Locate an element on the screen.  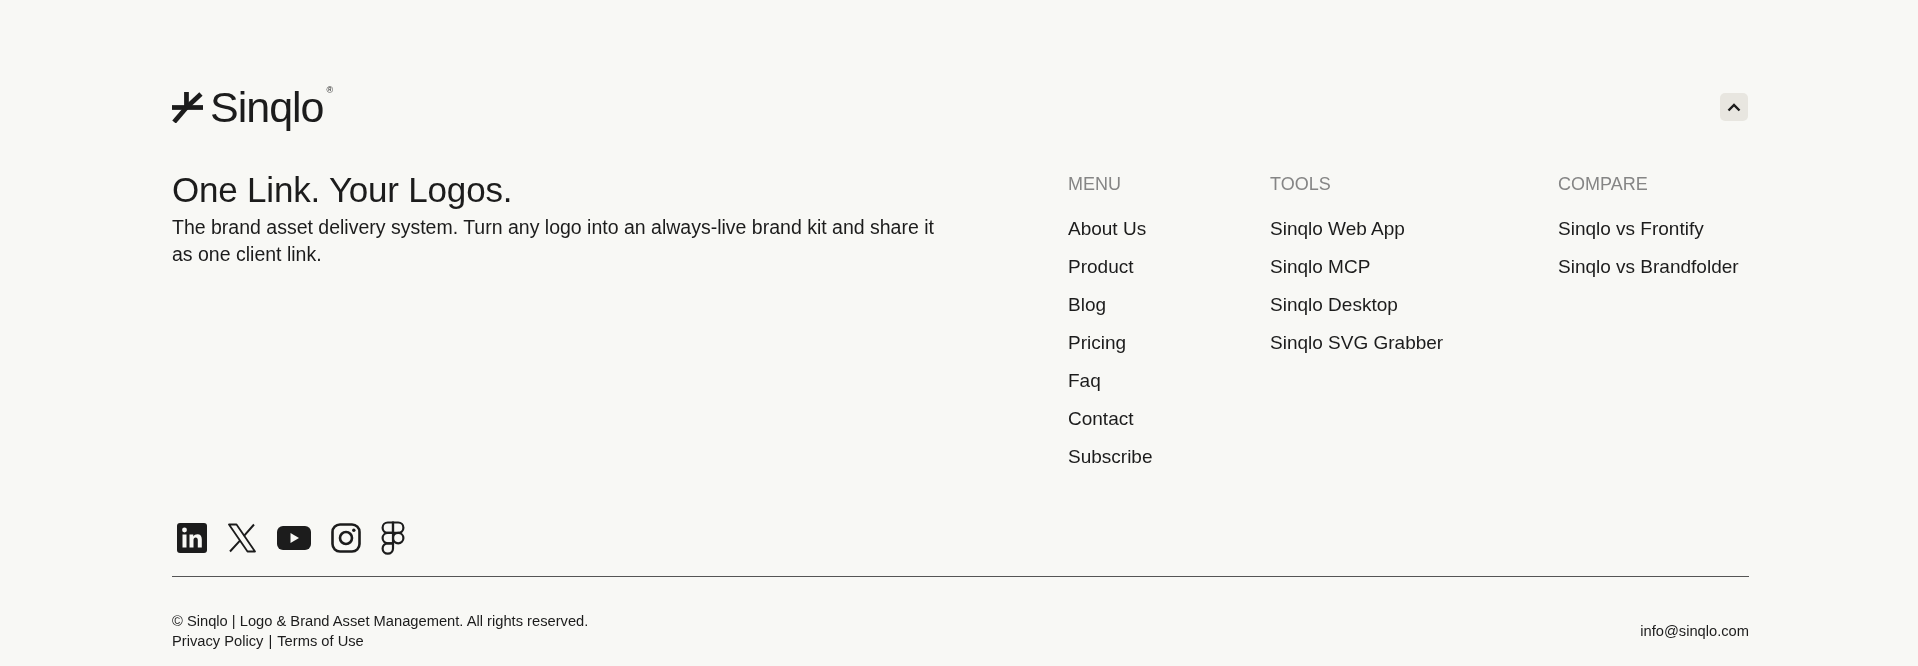
footer-link: Sinqlo Desktop is located at coordinates (1334, 305).